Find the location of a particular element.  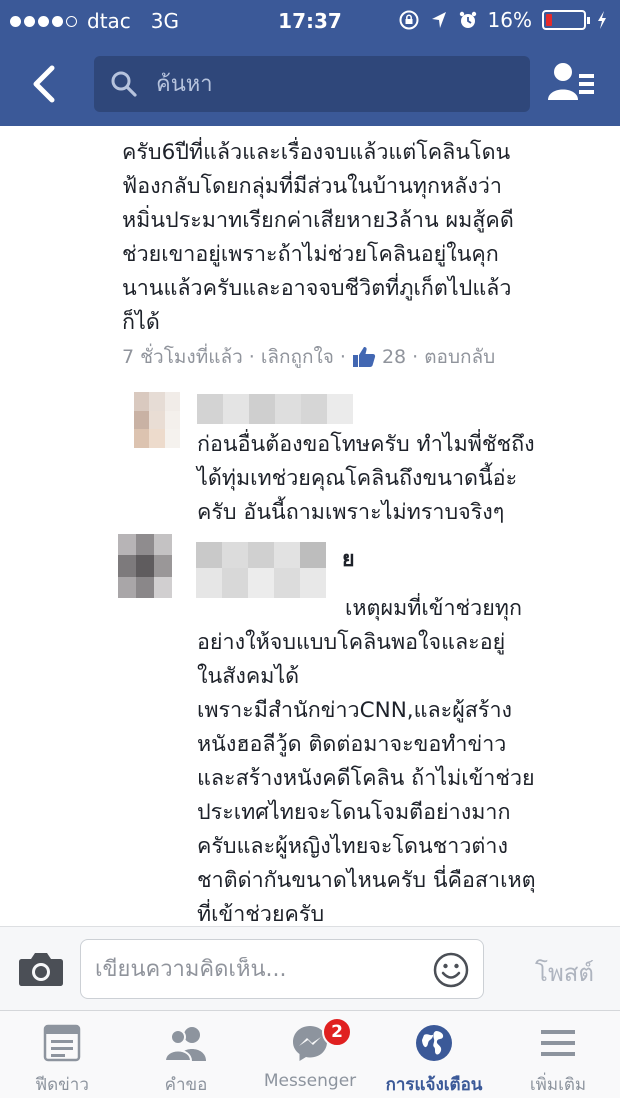

search-bar is located at coordinates (312, 84).